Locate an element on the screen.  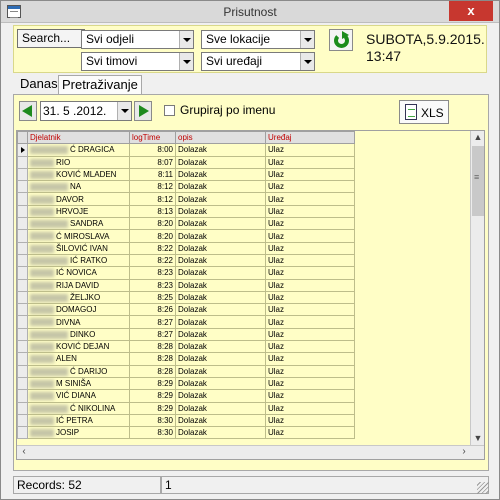
device-select: Svi uređaji is located at coordinates (258, 61).